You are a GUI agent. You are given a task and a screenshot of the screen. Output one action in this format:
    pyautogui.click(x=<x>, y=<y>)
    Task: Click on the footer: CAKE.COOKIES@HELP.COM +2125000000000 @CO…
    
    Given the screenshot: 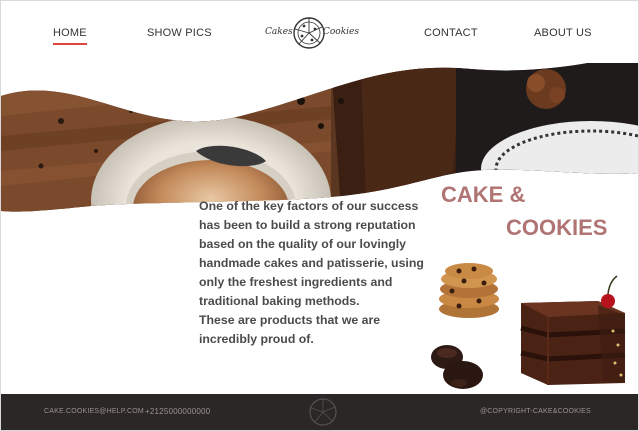 What is the action you would take?
    pyautogui.click(x=319, y=412)
    